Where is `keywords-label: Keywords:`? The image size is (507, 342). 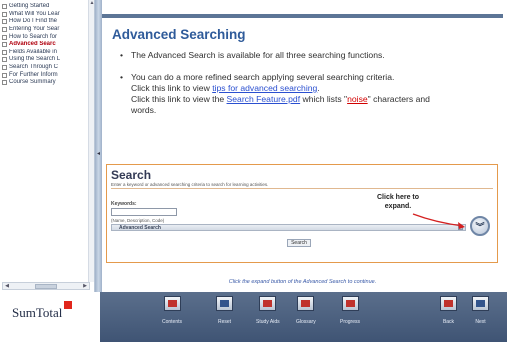
keywords-label: Keywords: is located at coordinates (124, 204).